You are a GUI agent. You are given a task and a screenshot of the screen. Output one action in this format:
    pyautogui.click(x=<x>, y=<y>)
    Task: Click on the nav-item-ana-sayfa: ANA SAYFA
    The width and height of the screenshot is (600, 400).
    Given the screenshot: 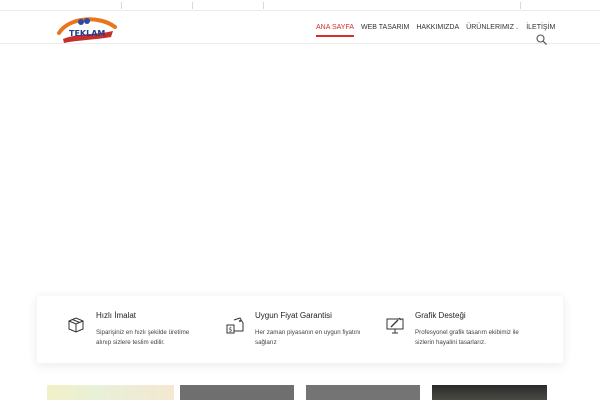 What is the action you would take?
    pyautogui.click(x=335, y=30)
    